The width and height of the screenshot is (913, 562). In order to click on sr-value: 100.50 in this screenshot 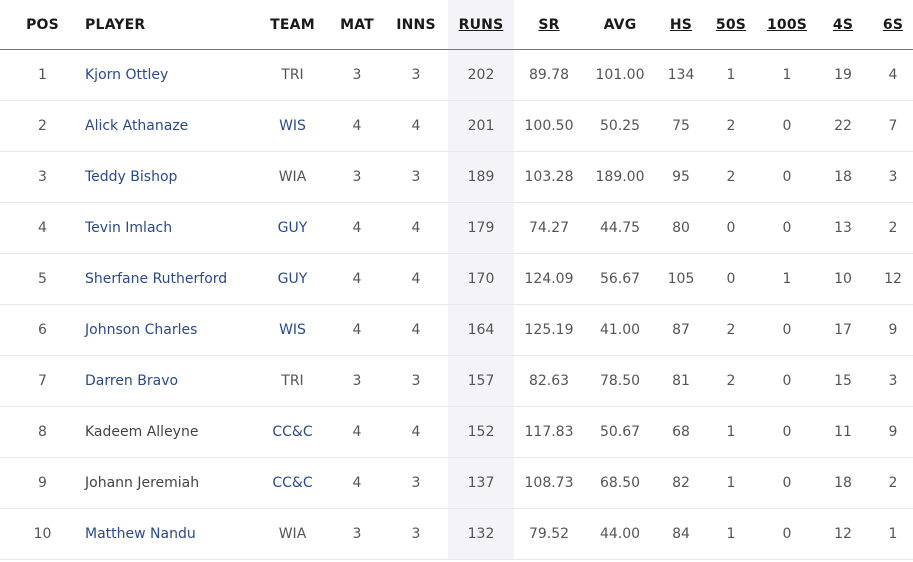, I will do `click(549, 126)`.